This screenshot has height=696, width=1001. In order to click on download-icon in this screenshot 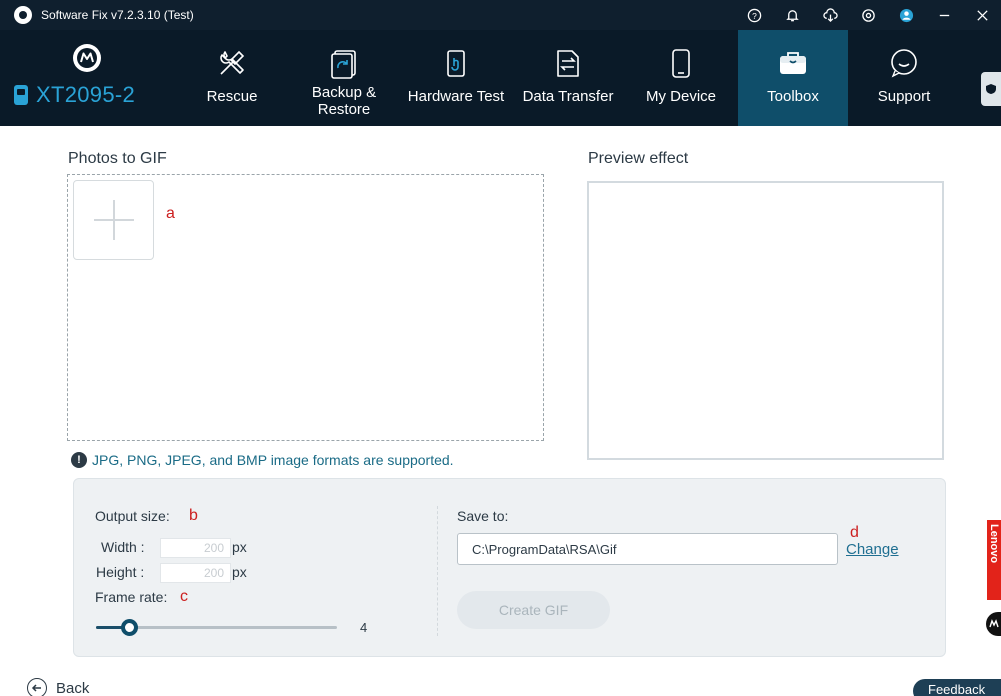, I will do `click(830, 15)`.